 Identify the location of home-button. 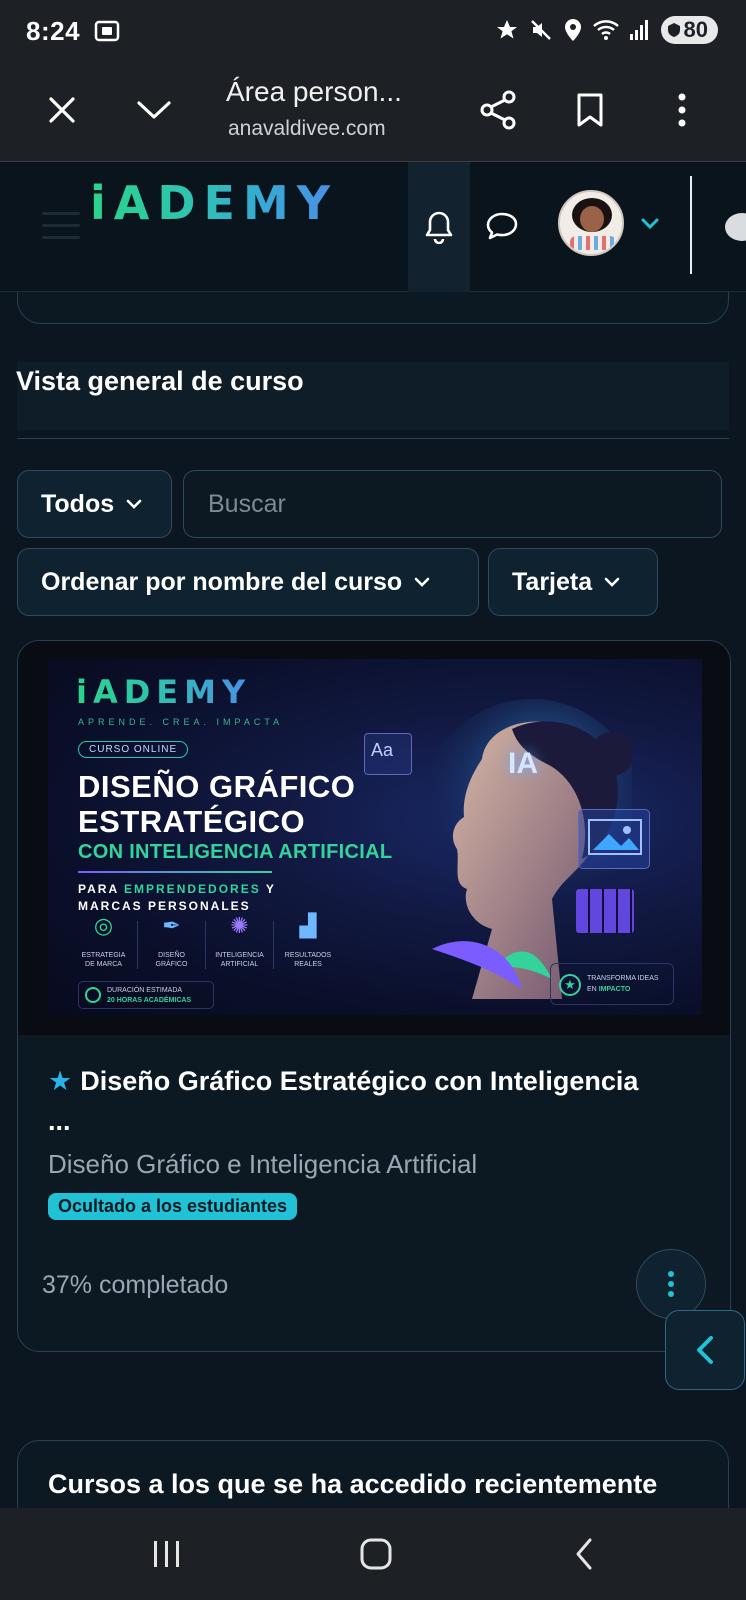
(376, 1554).